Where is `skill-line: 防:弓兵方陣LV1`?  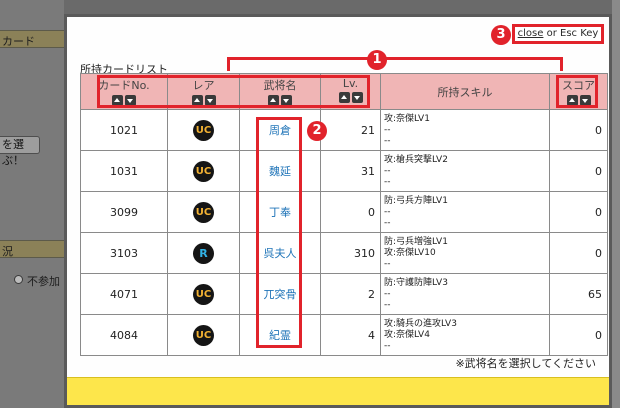 skill-line: 防:弓兵方陣LV1 is located at coordinates (416, 200).